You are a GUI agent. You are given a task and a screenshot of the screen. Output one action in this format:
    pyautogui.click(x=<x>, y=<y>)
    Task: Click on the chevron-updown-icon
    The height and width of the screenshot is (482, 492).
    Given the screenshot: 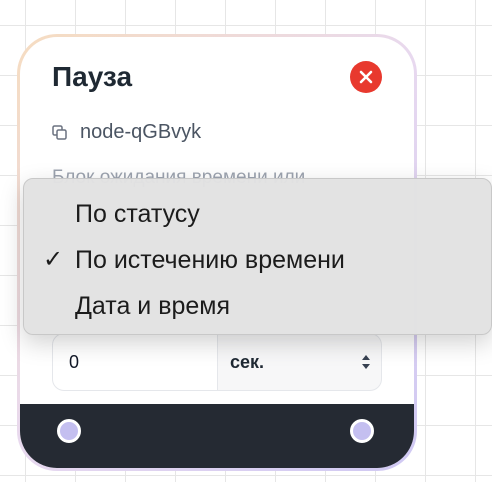 What is the action you would take?
    pyautogui.click(x=366, y=362)
    